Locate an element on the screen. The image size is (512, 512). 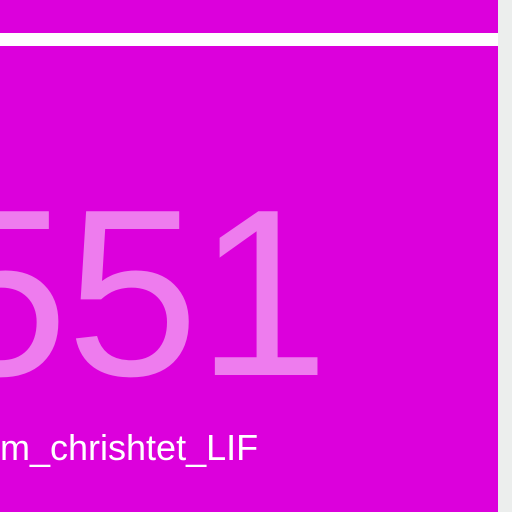
right-edge-strip is located at coordinates (505, 256).